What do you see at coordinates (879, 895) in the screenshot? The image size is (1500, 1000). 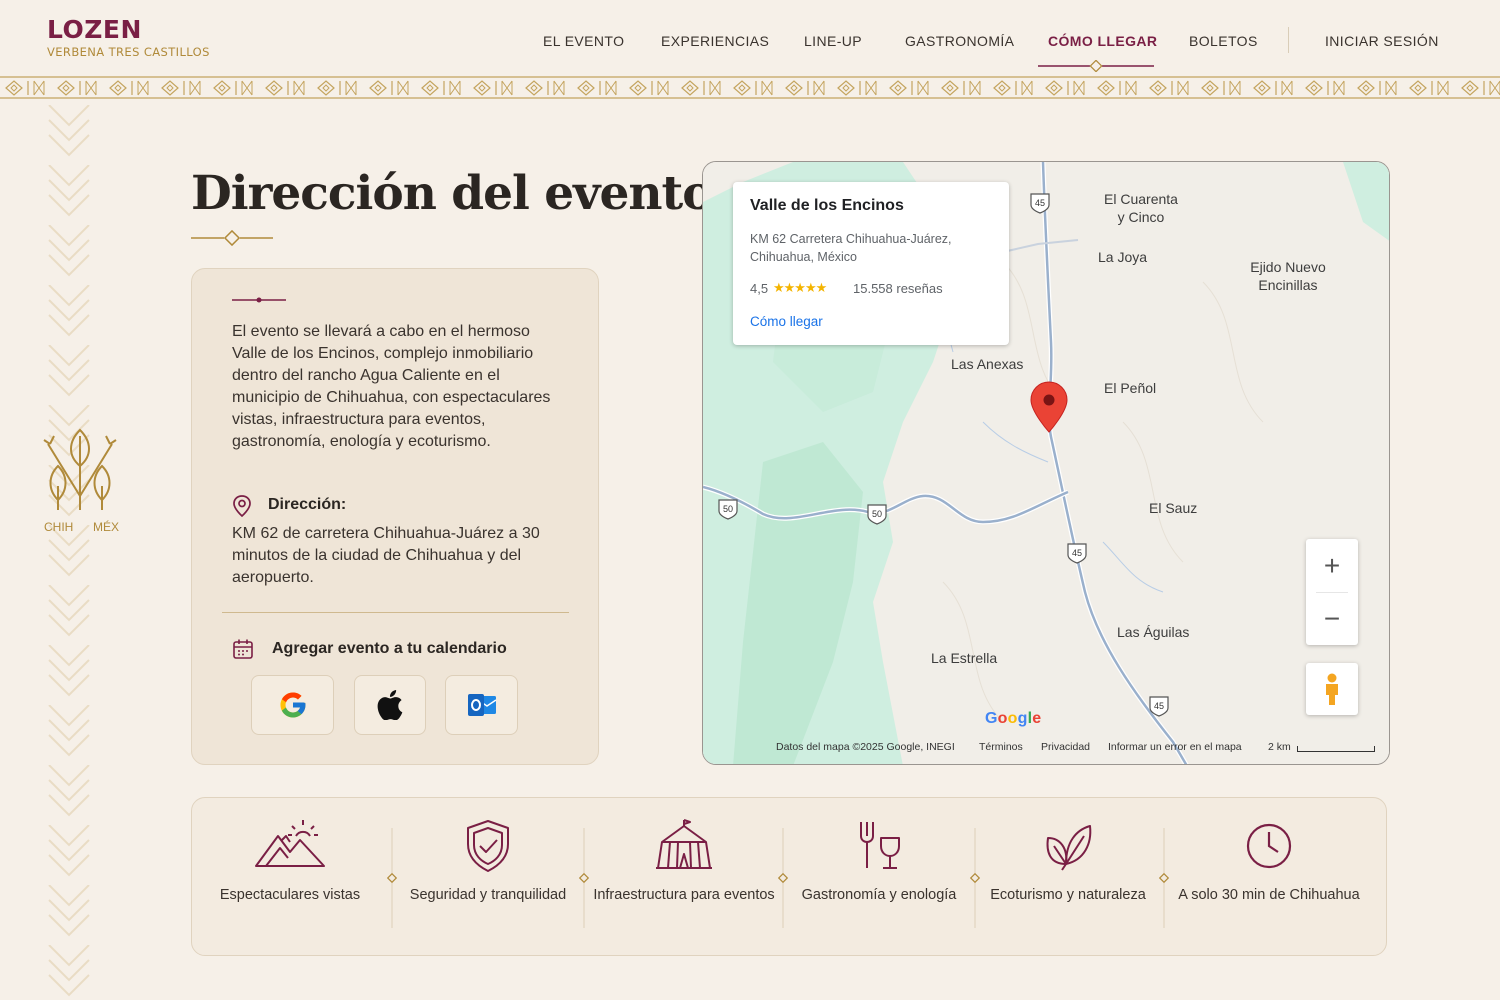 I see `feature-label: Gastronomía y enología` at bounding box center [879, 895].